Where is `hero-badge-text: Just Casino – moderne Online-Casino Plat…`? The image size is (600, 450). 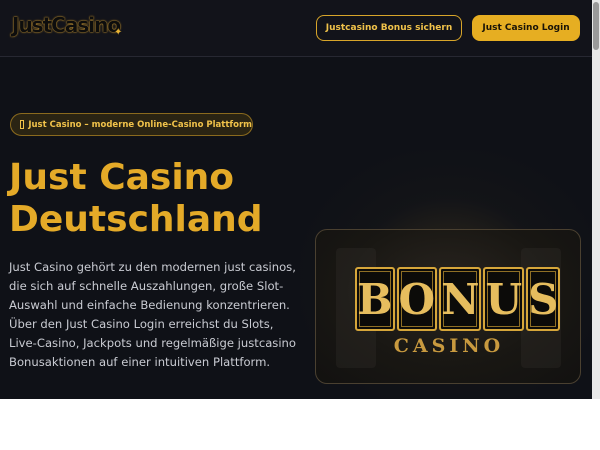 hero-badge-text: Just Casino – moderne Online-Casino Plat… is located at coordinates (140, 124).